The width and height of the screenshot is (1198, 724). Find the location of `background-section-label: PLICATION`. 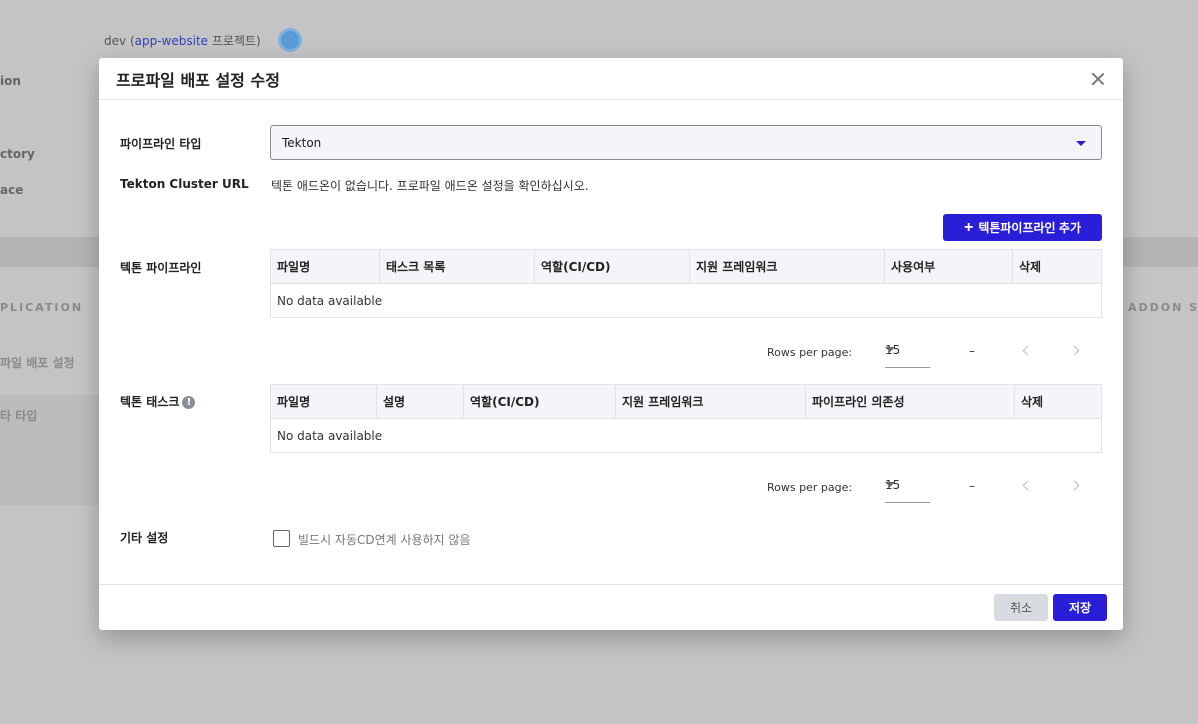

background-section-label: PLICATION is located at coordinates (42, 307).